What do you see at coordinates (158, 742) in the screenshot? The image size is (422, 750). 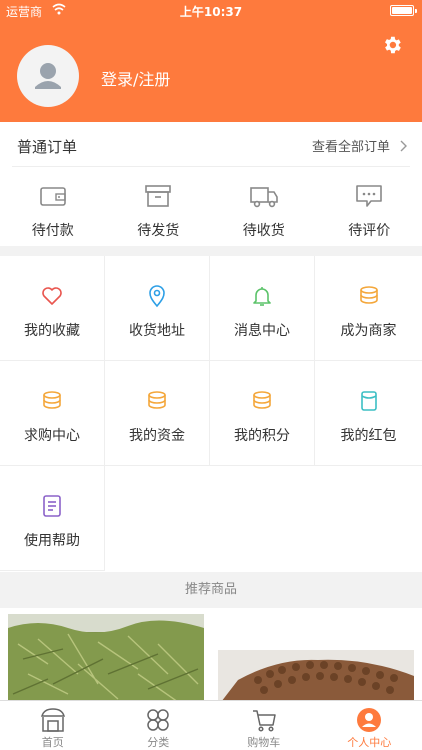 I see `tab-label: 分类` at bounding box center [158, 742].